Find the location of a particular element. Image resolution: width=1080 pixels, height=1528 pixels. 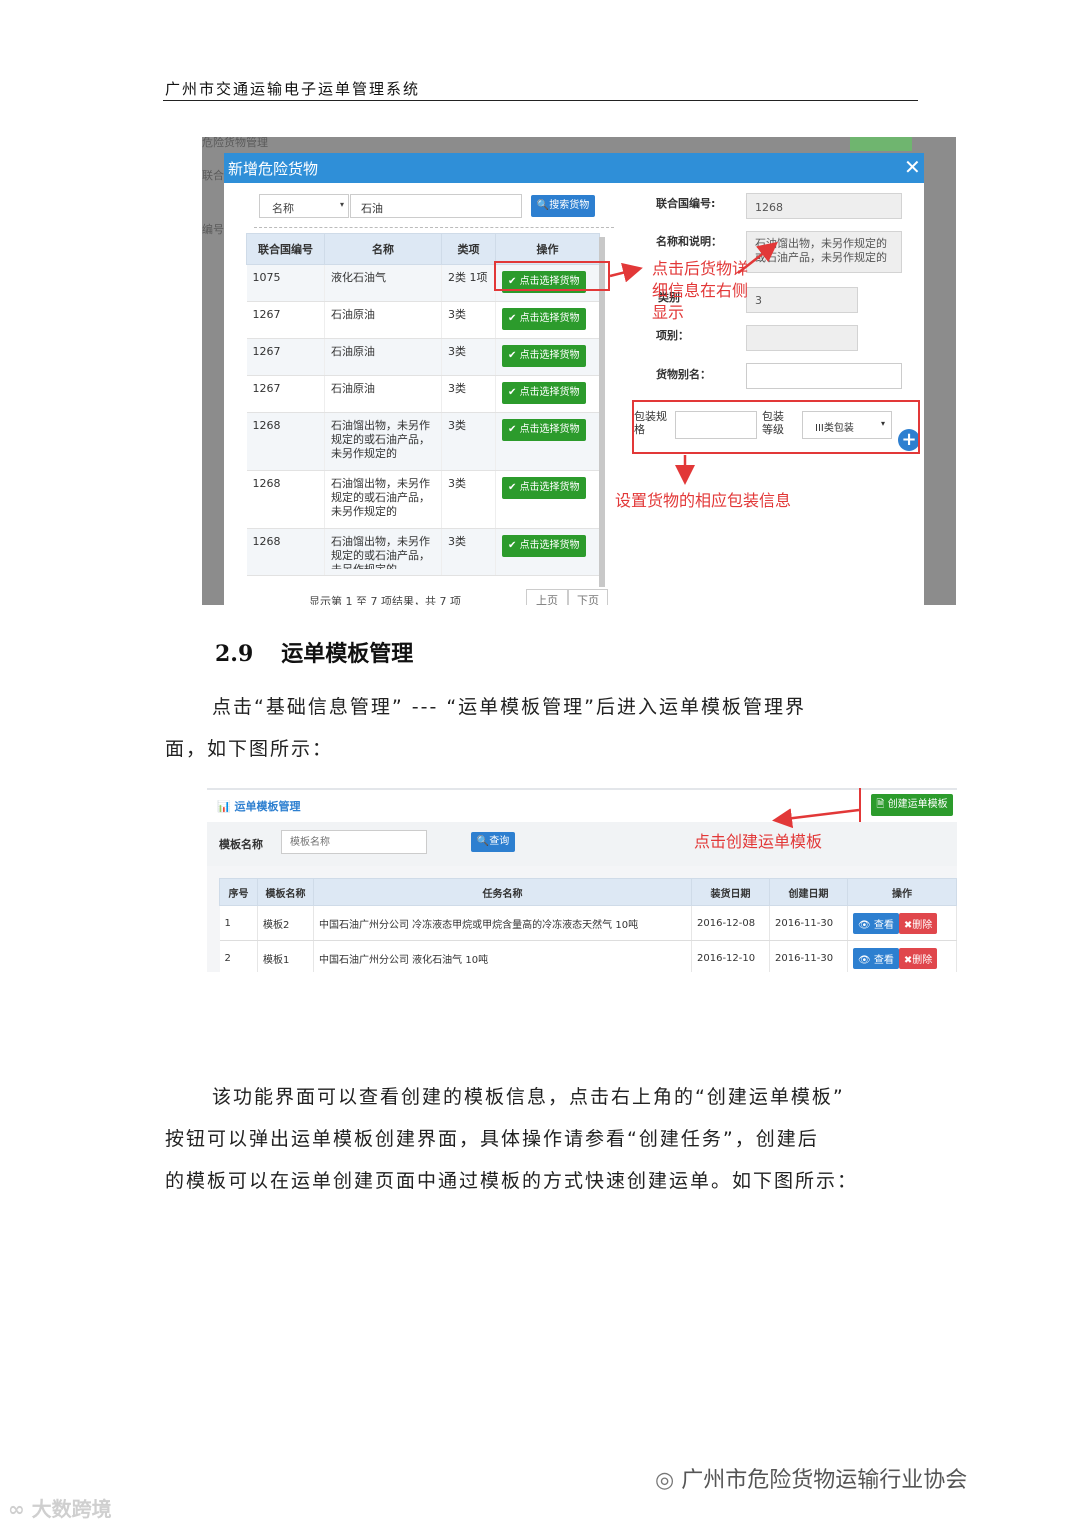

arrow-to-select is located at coordinates (626, 272).